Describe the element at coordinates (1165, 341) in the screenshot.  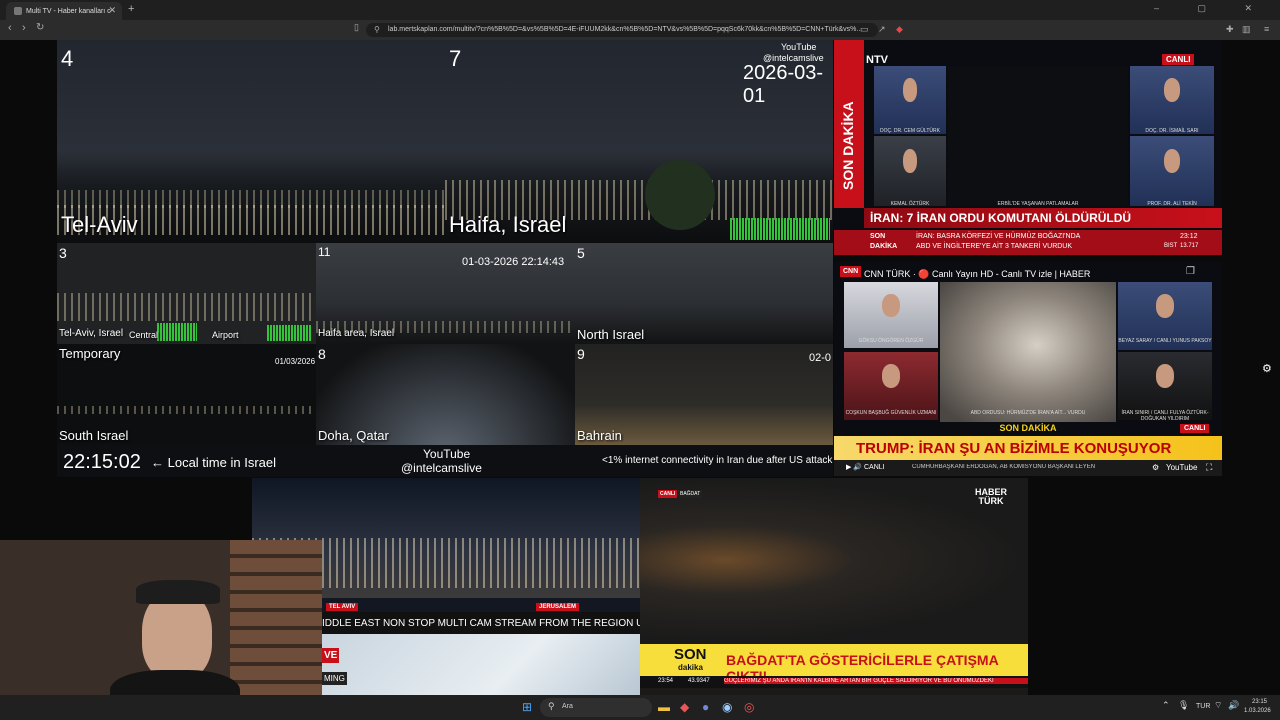
I see `guest-caption: BEYAZ SARAY / CANLI YUNUS PAKSOY` at that location.